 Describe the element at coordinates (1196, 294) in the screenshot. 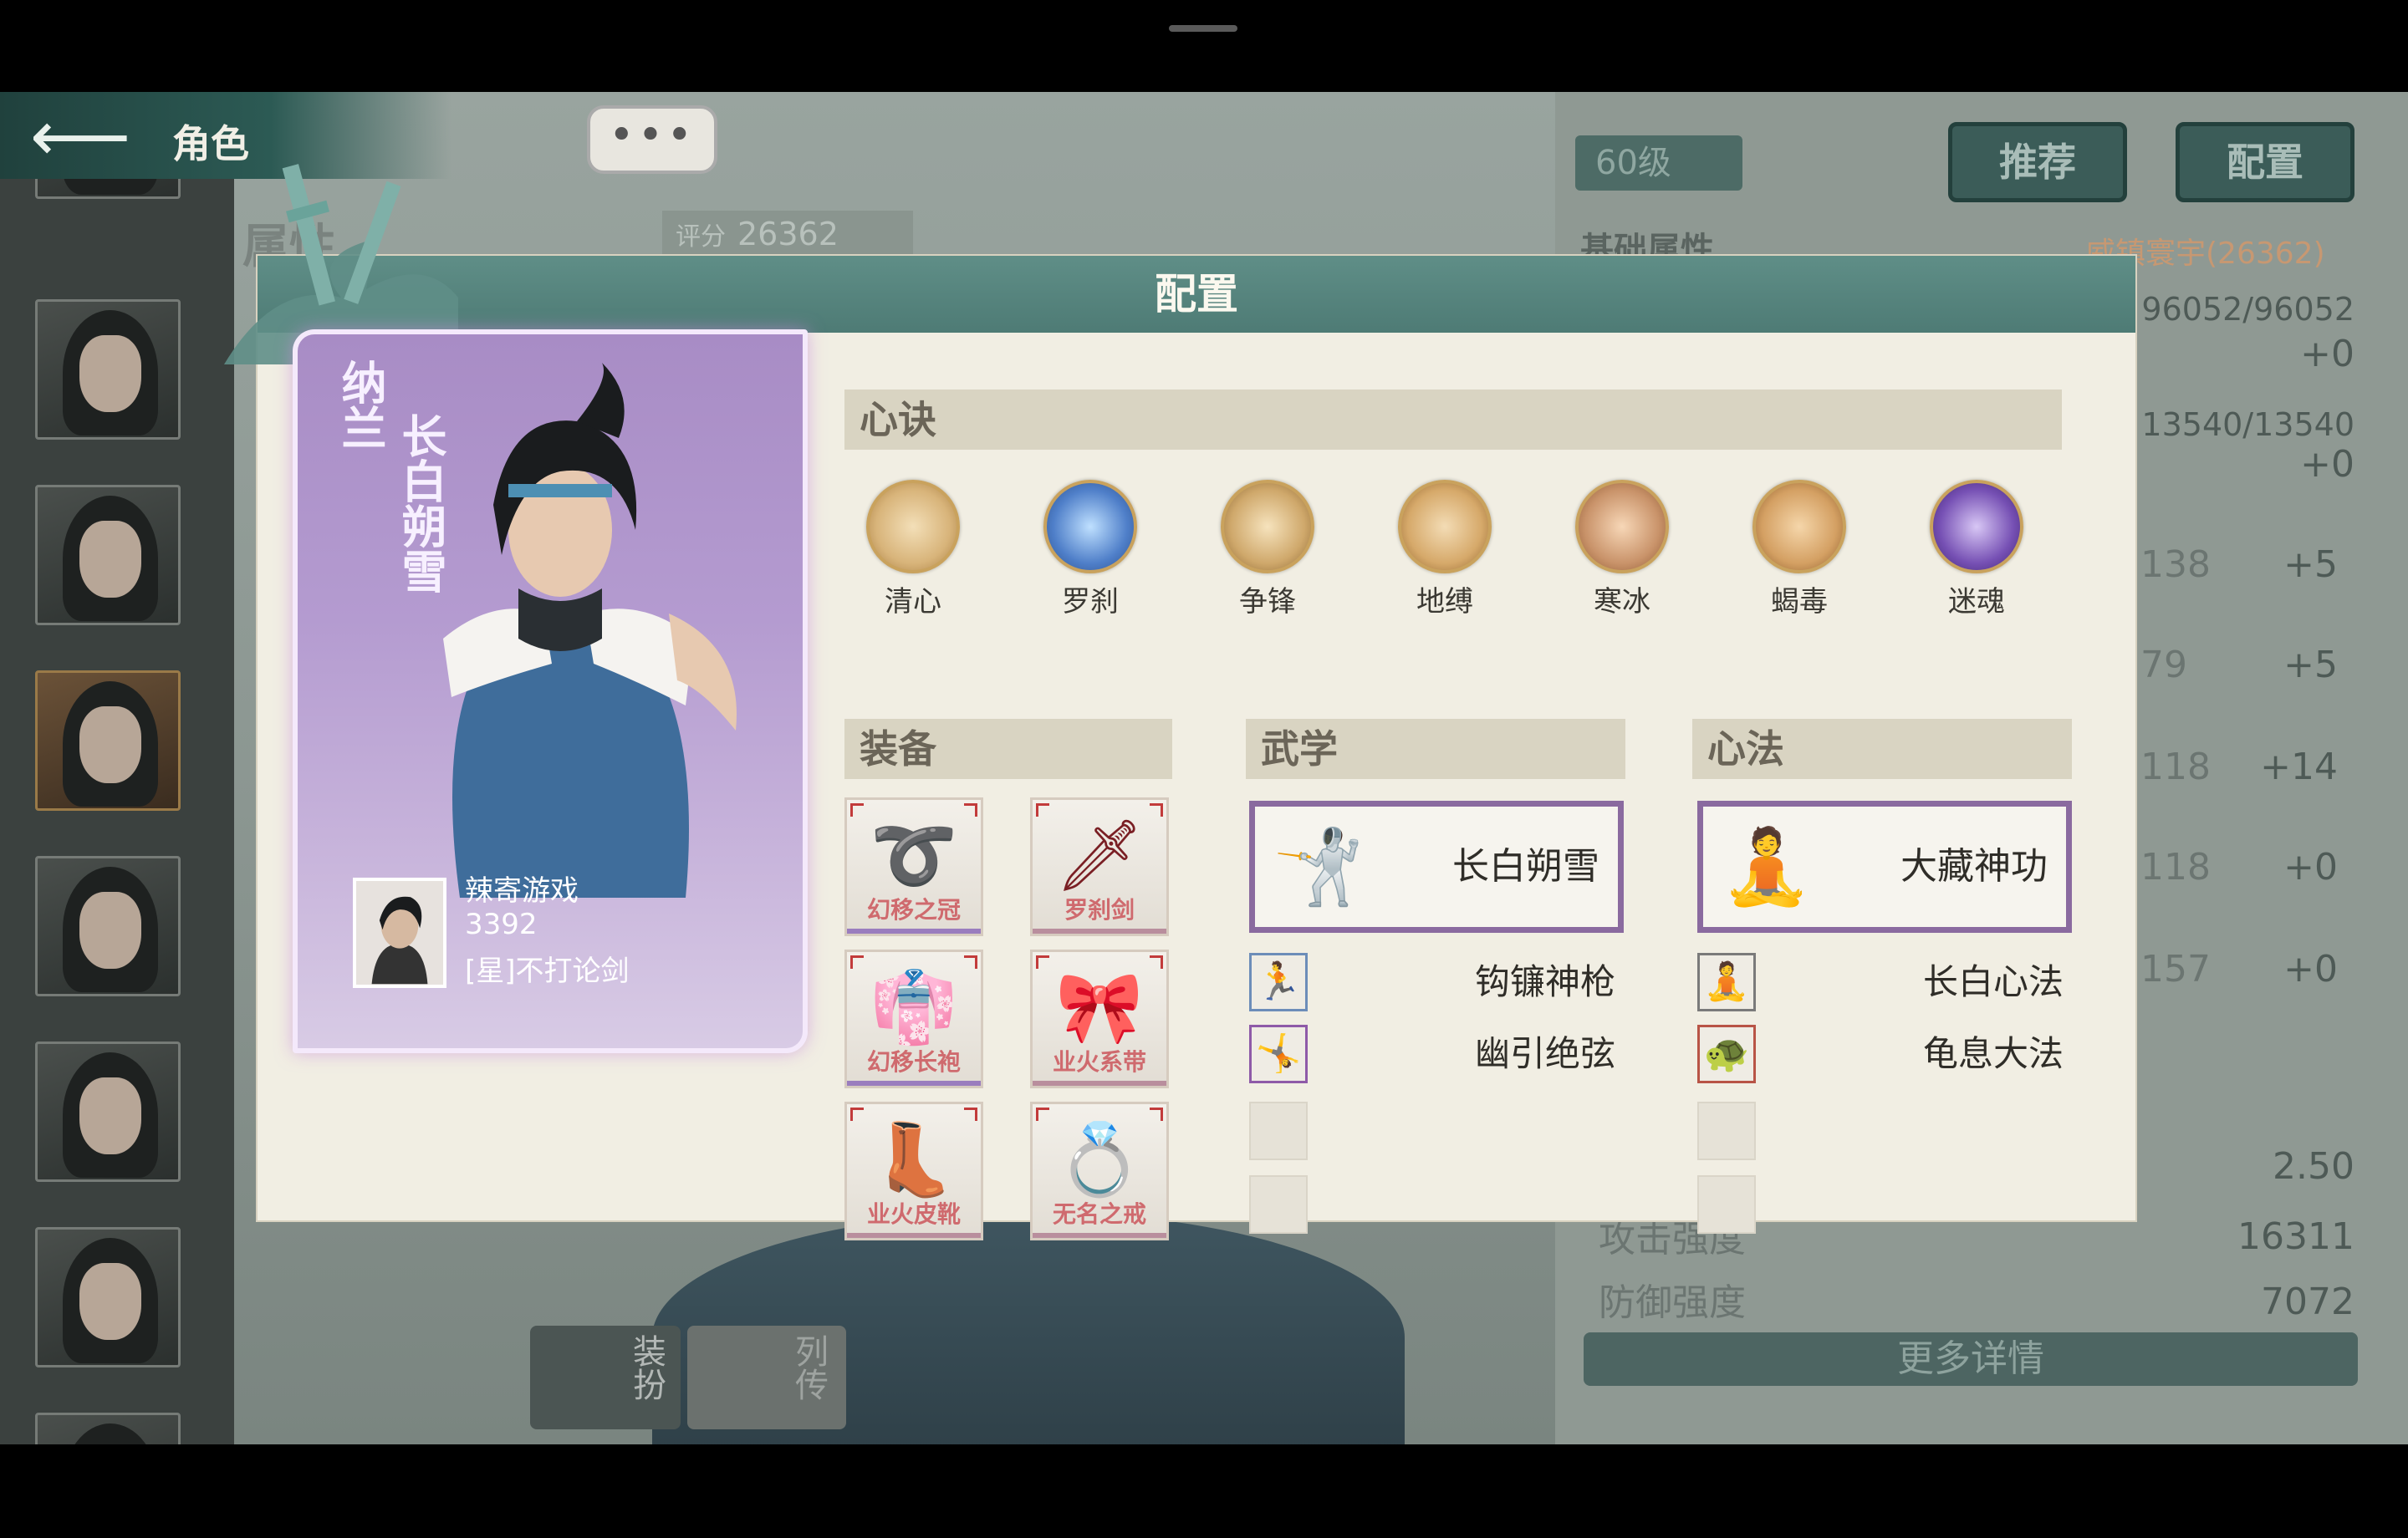

I see `modal-title: 配置` at that location.